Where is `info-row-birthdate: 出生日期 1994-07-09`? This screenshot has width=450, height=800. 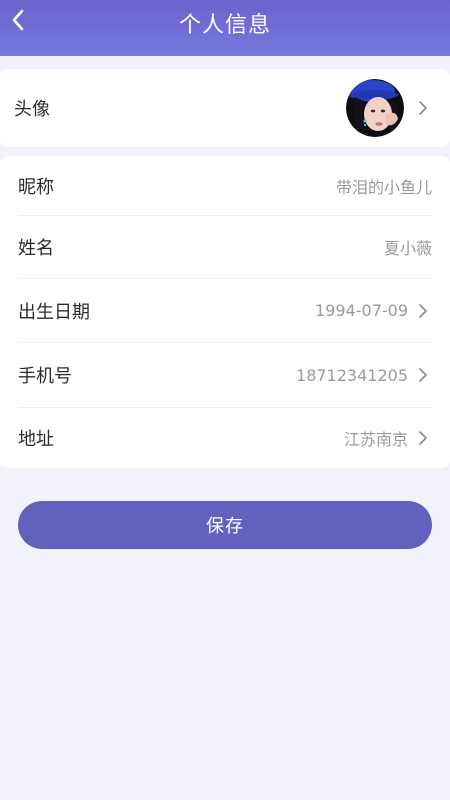
info-row-birthdate: 出生日期 1994-07-09 is located at coordinates (225, 310).